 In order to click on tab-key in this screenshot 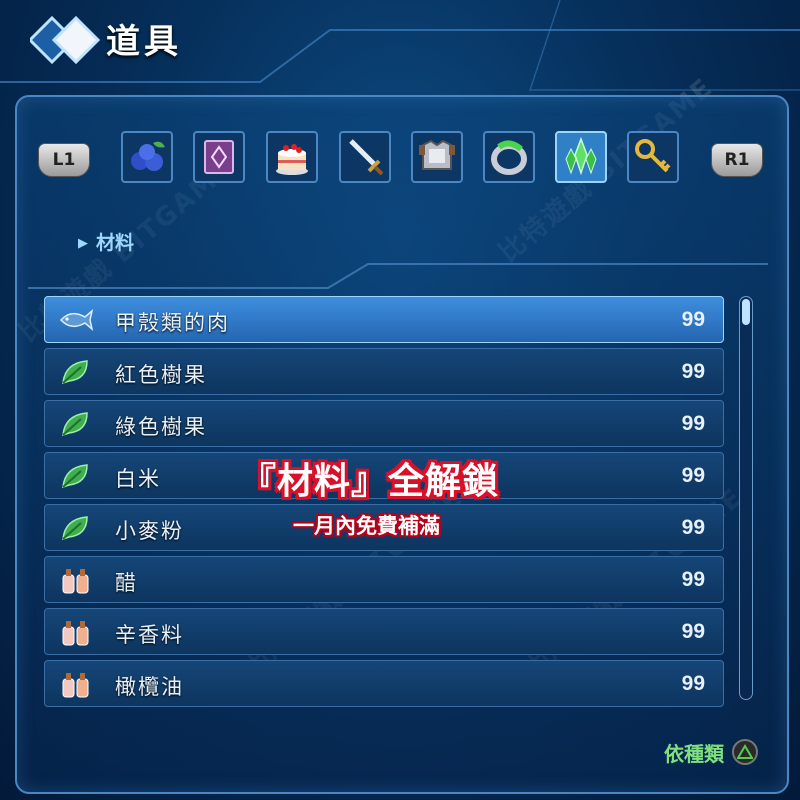, I will do `click(653, 157)`.